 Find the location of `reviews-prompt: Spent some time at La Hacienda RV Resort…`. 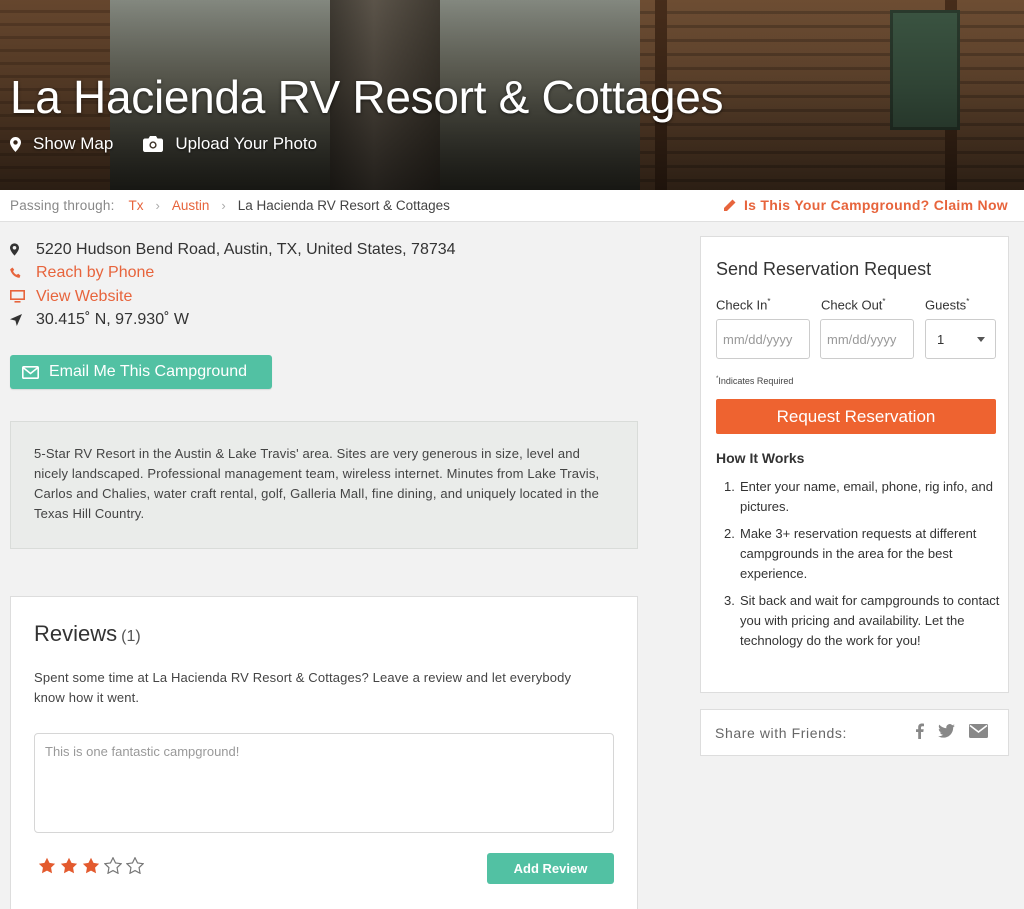

reviews-prompt: Spent some time at La Hacienda RV Resort… is located at coordinates (303, 687).